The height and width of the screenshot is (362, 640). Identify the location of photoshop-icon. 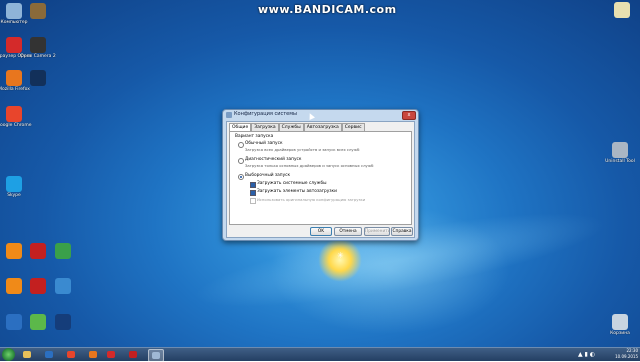
(38, 78).